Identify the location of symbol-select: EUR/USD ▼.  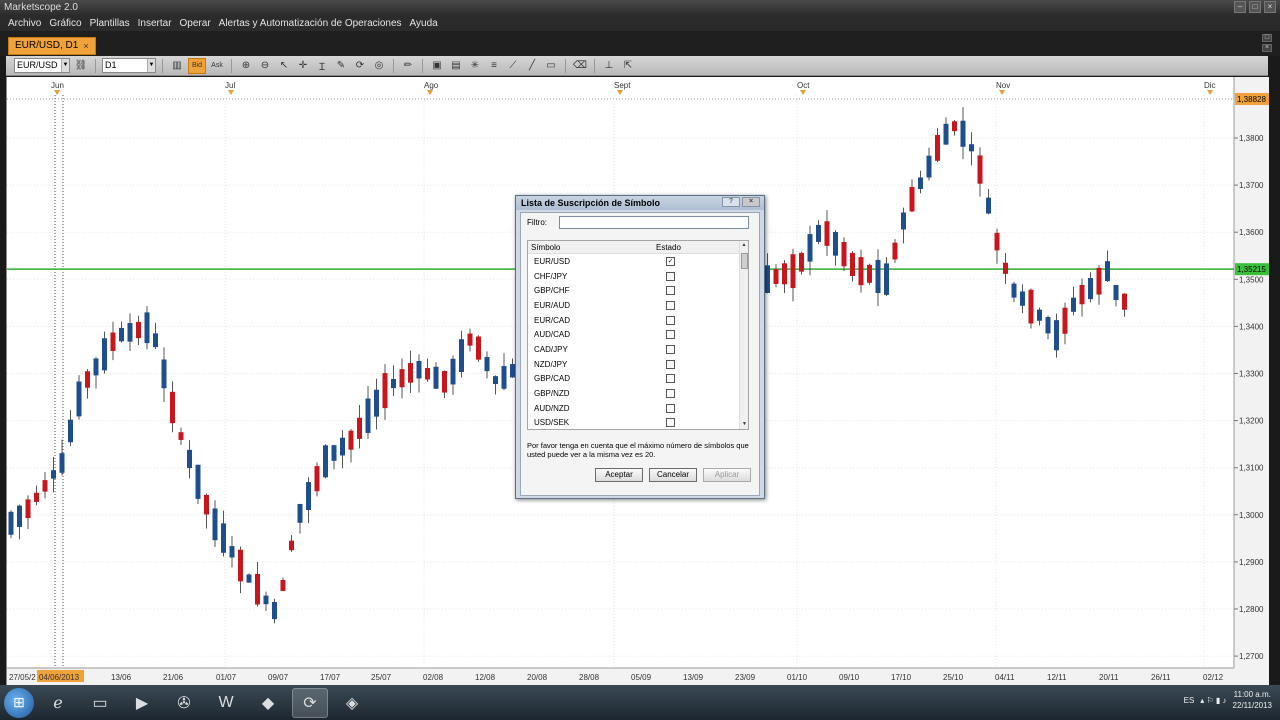
(42, 65).